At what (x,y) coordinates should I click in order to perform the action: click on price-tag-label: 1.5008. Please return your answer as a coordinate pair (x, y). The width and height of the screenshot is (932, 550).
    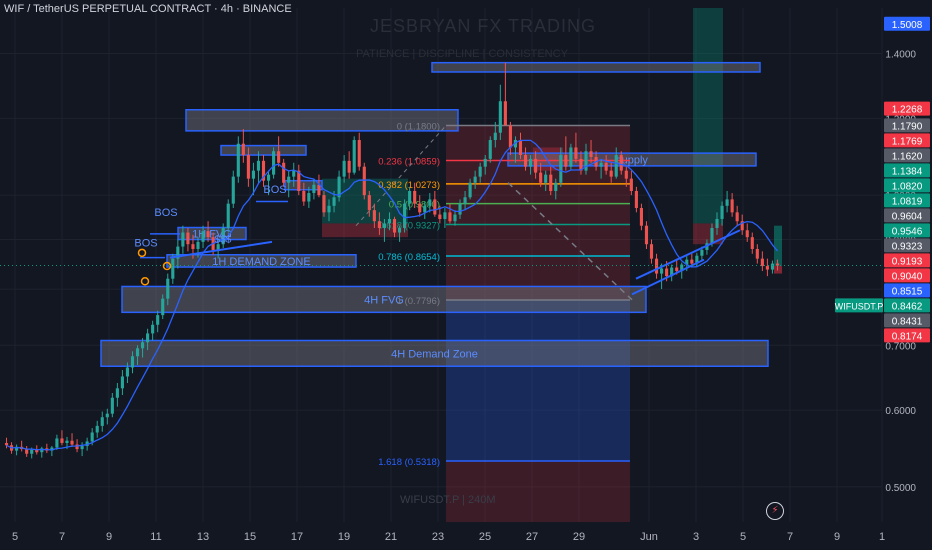
    Looking at the image, I should click on (907, 25).